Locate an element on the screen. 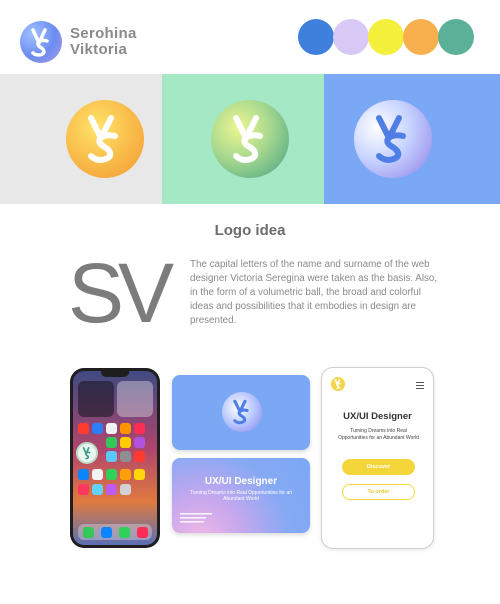  logo-variant-gray is located at coordinates (81, 139).